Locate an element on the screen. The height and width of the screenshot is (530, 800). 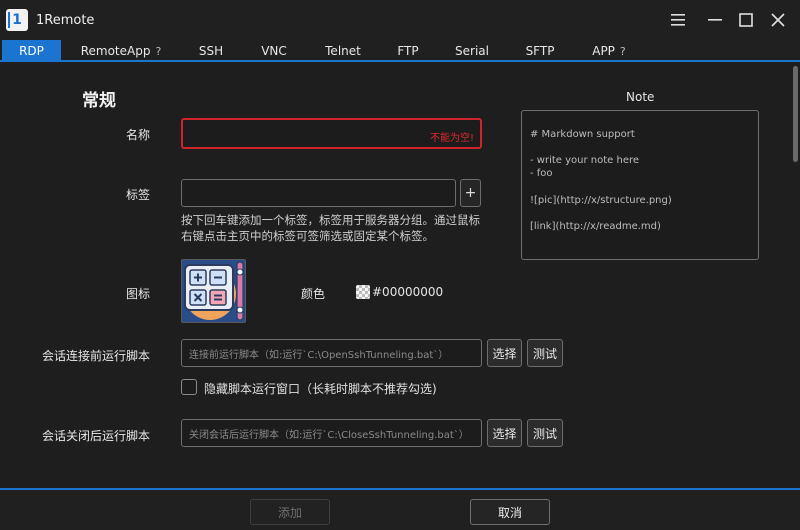
tab-app: APP? is located at coordinates (609, 51).